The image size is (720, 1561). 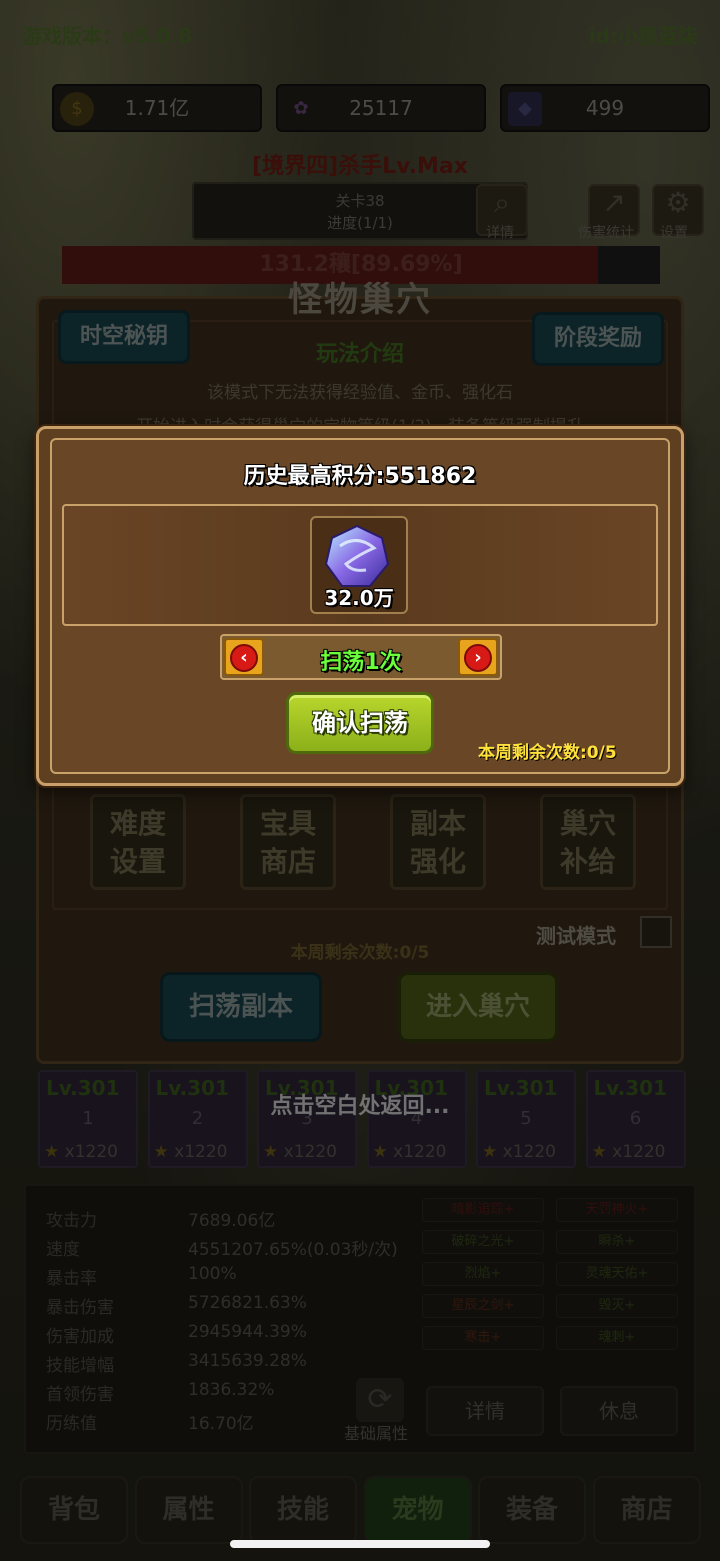 I want to click on sweep-count-label: 扫荡1次, so click(x=361, y=662).